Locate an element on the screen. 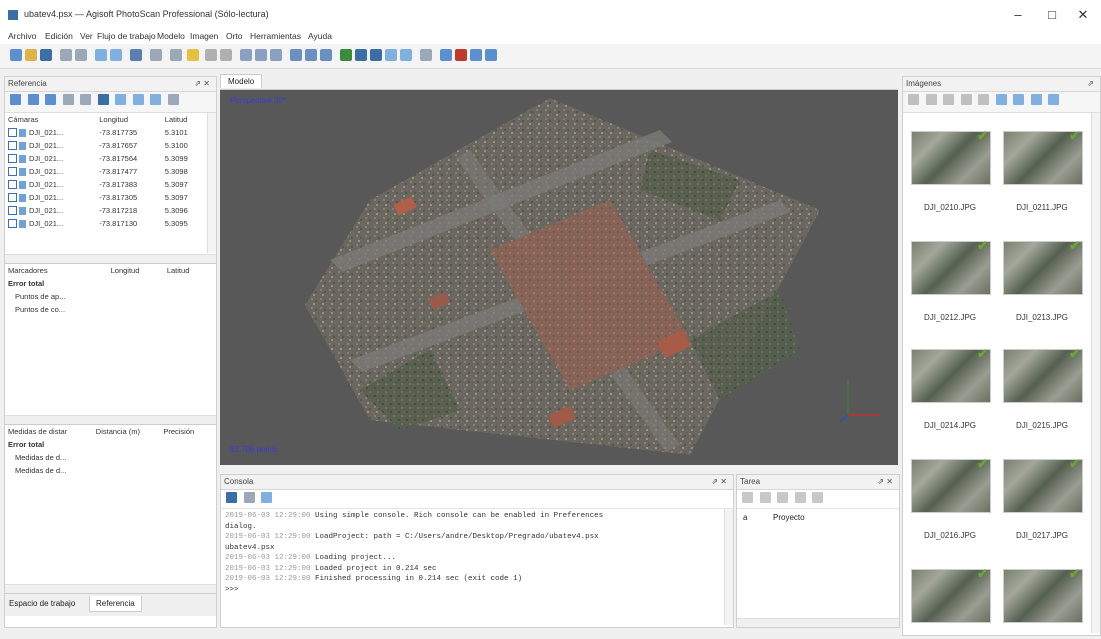 Image resolution: width=1101 pixels, height=639 pixels. add-task-icon is located at coordinates (747, 497).